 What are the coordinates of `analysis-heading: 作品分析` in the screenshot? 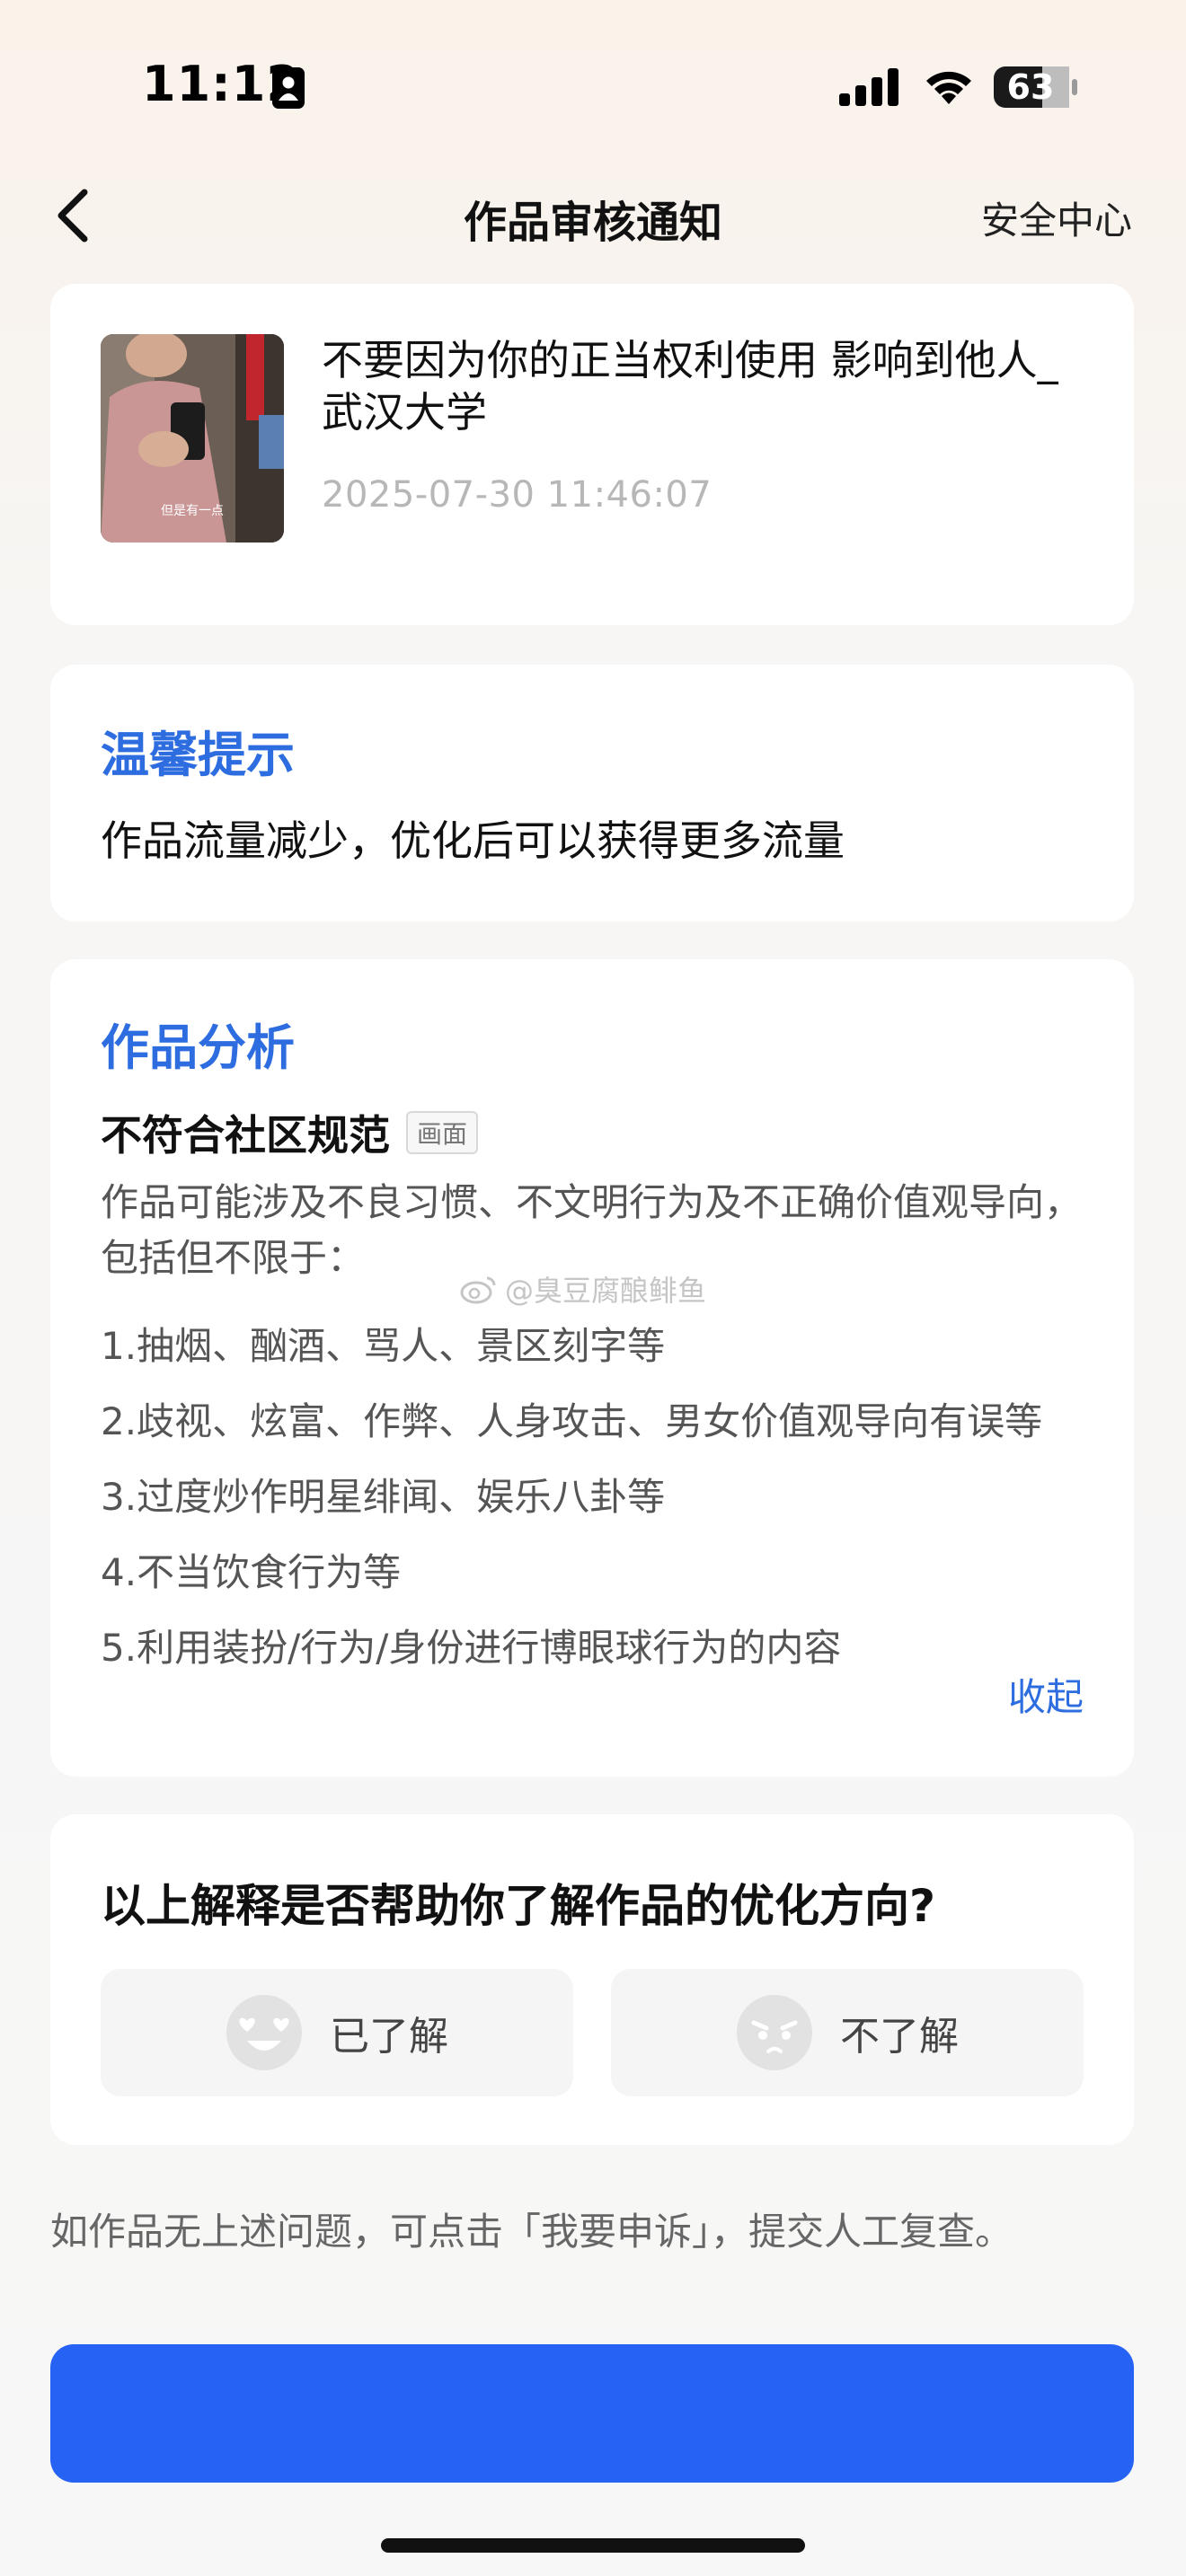 It's located at (198, 1047).